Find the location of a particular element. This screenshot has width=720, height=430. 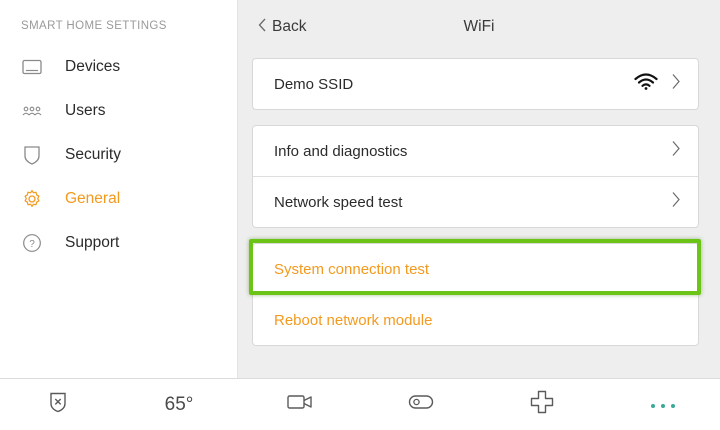

row-label: Reboot network module is located at coordinates (353, 320).